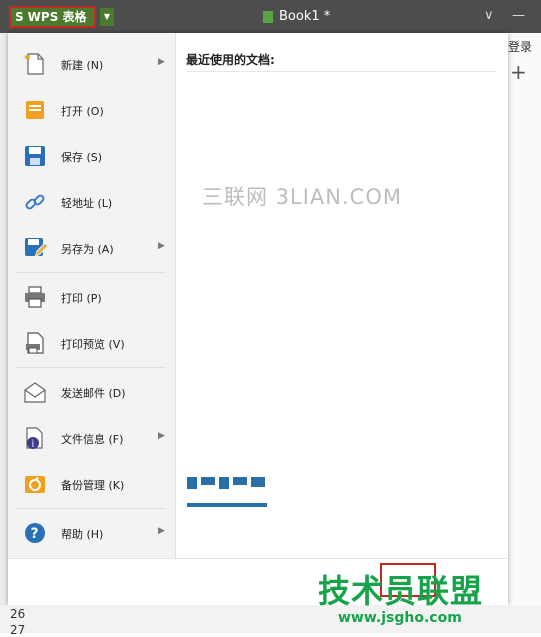  I want to click on svg-text: i, so click(32, 445).